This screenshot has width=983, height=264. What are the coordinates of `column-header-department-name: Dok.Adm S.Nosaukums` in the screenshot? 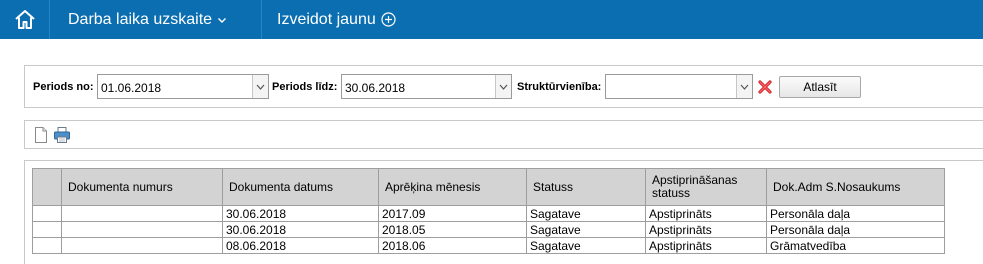 It's located at (855, 187).